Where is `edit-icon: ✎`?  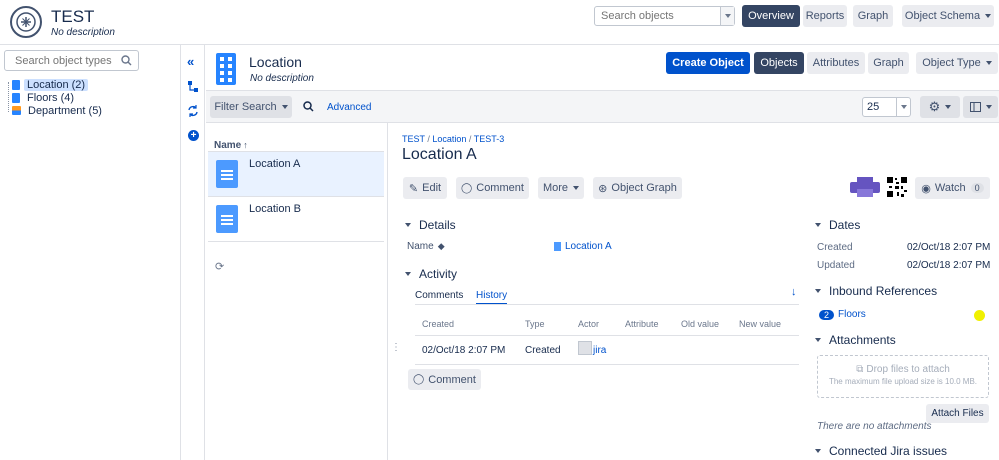 edit-icon: ✎ is located at coordinates (413, 188).